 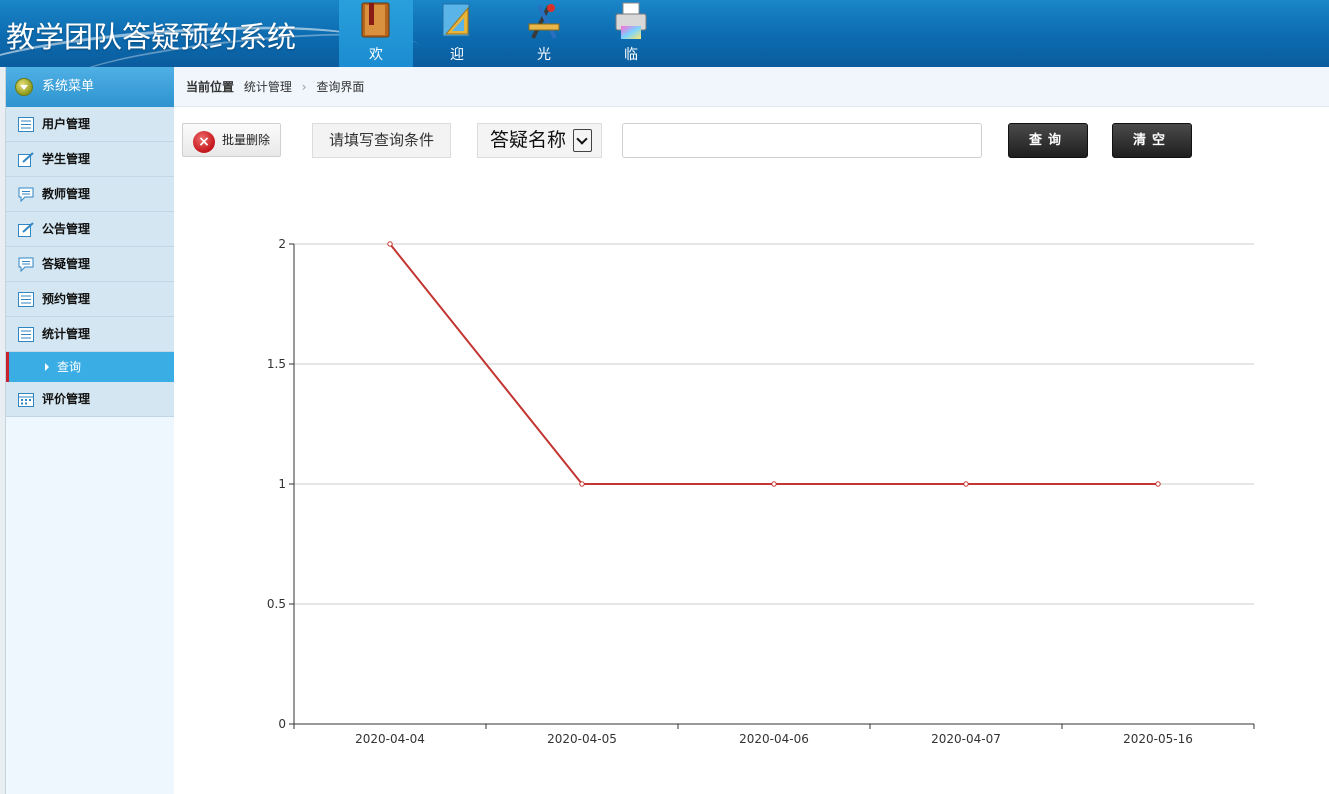 What do you see at coordinates (66, 159) in the screenshot?
I see `sidebar-item-label: 学生管理` at bounding box center [66, 159].